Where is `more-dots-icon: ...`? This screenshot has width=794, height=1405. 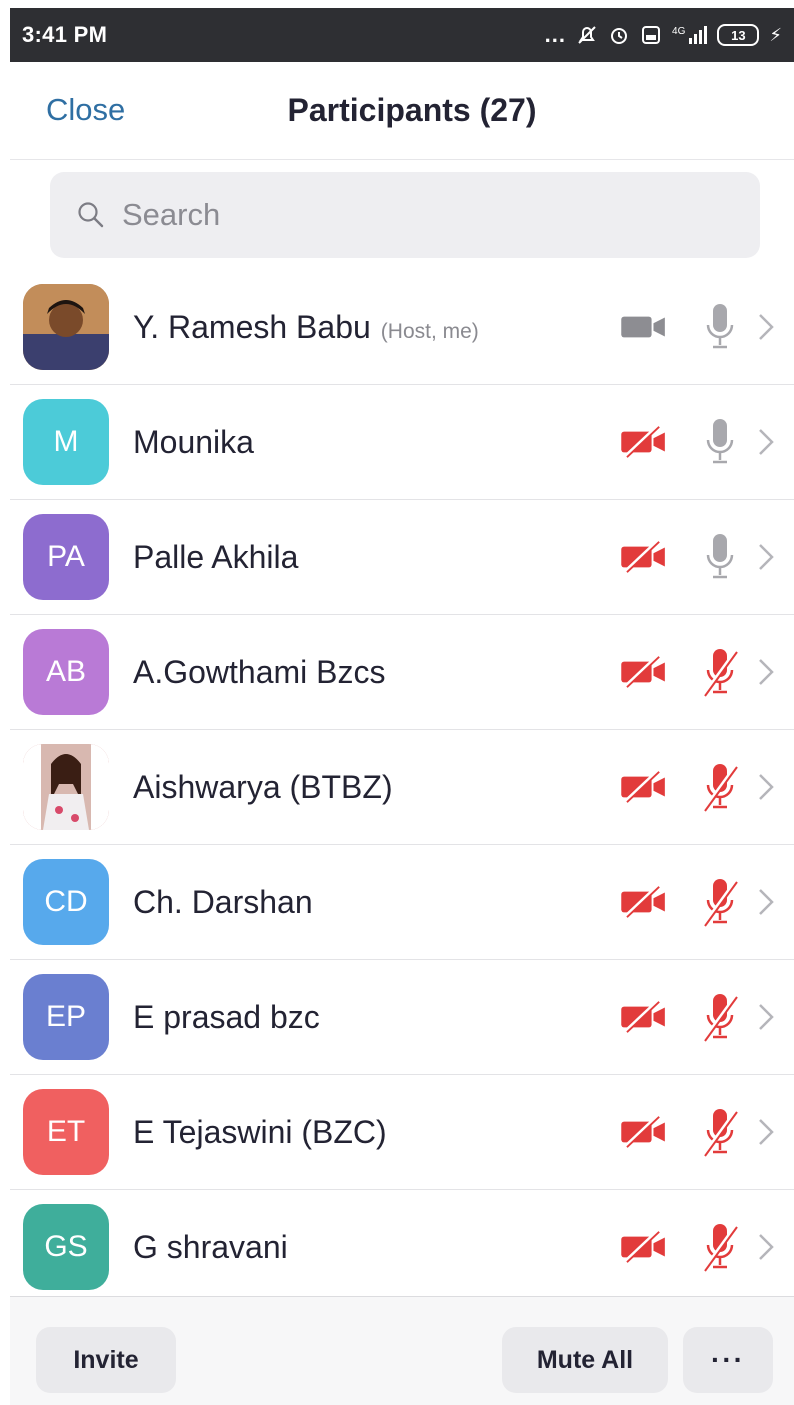
more-dots-icon: ... is located at coordinates (555, 34).